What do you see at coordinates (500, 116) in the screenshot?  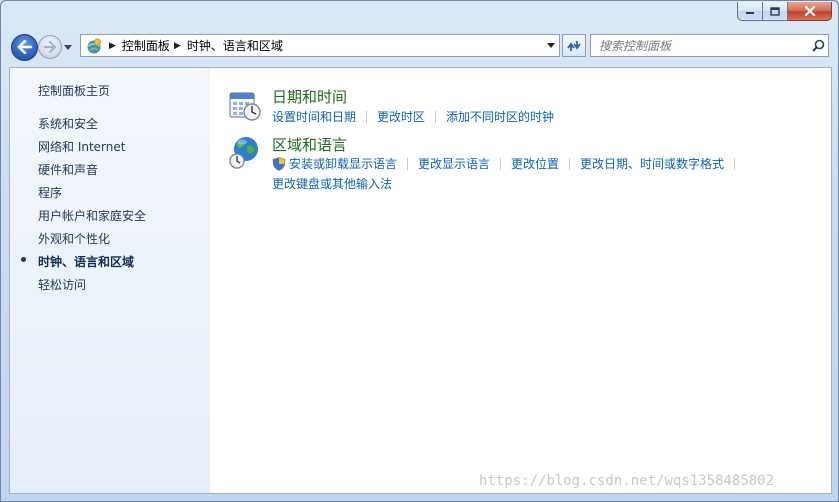 I see `link-add-clocks: 添加不同时区的时钟` at bounding box center [500, 116].